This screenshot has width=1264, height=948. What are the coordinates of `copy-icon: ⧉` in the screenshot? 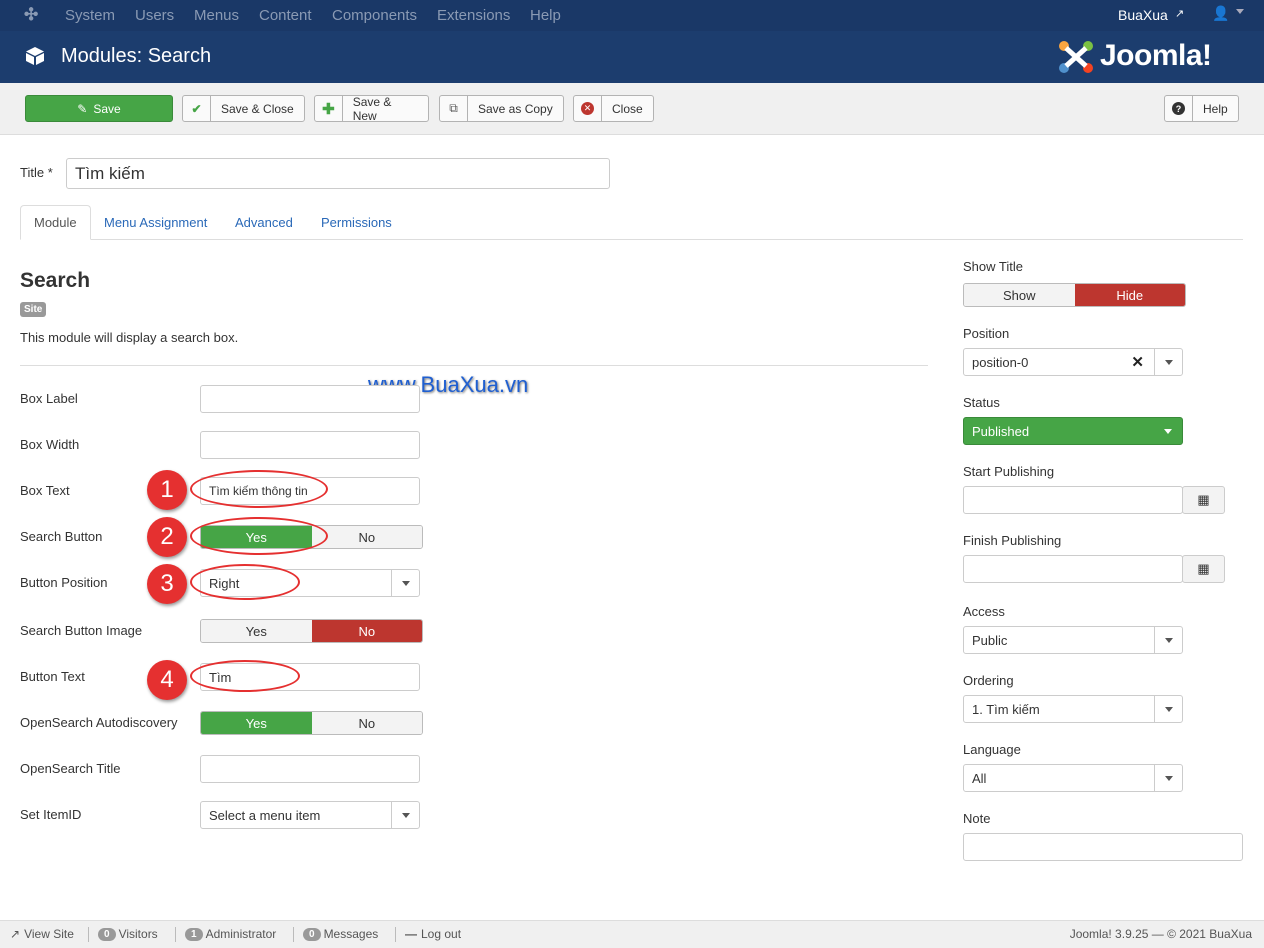 It's located at (454, 108).